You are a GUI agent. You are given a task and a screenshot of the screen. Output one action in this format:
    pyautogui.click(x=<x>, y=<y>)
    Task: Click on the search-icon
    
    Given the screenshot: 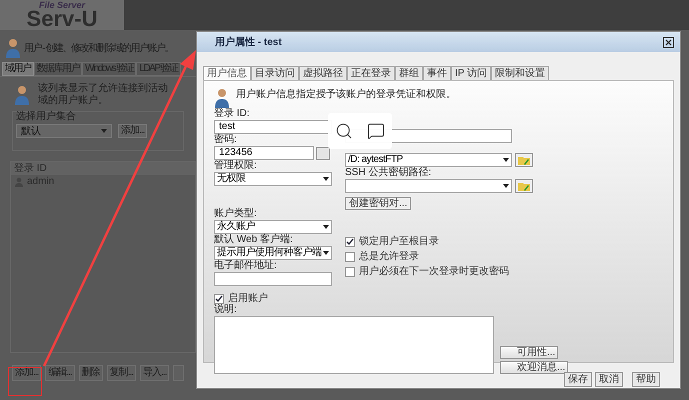 What is the action you would take?
    pyautogui.click(x=344, y=131)
    